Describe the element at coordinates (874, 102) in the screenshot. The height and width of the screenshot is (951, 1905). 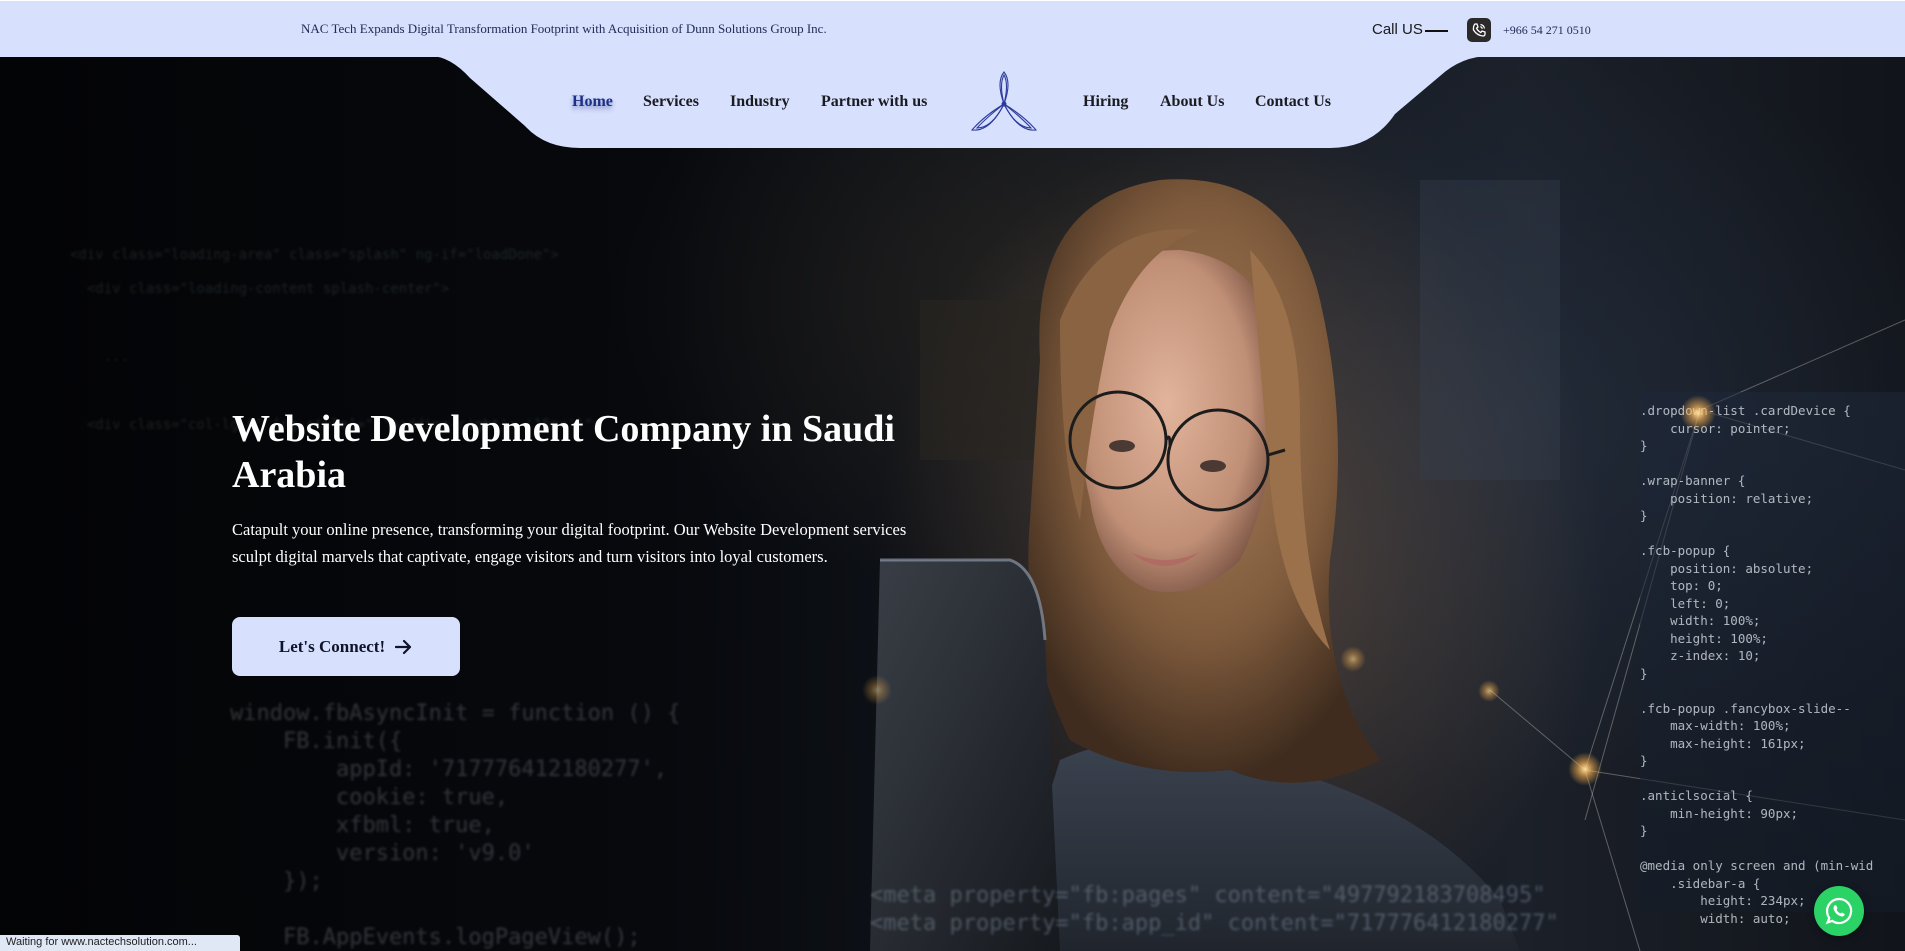
I see `nav-partner-with-us: Partner with us` at that location.